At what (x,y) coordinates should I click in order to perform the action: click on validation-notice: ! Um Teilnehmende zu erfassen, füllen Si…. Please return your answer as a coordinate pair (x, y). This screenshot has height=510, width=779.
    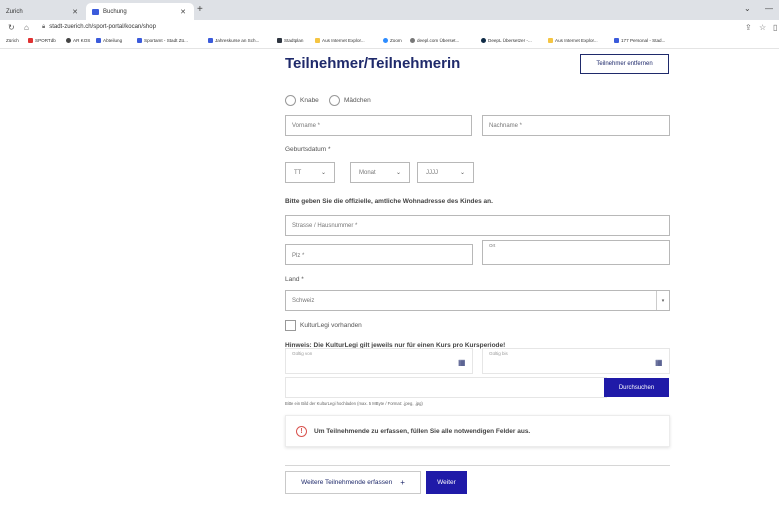
    Looking at the image, I should click on (477, 431).